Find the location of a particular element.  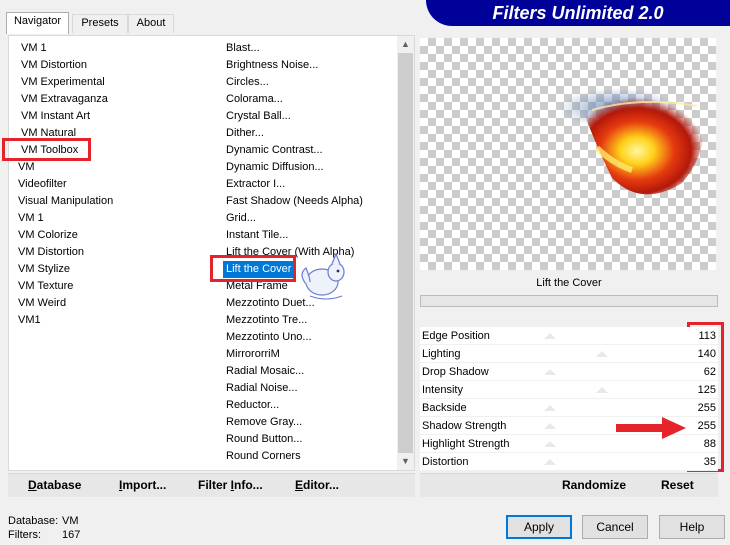

param-label: Edge Position is located at coordinates (456, 336).